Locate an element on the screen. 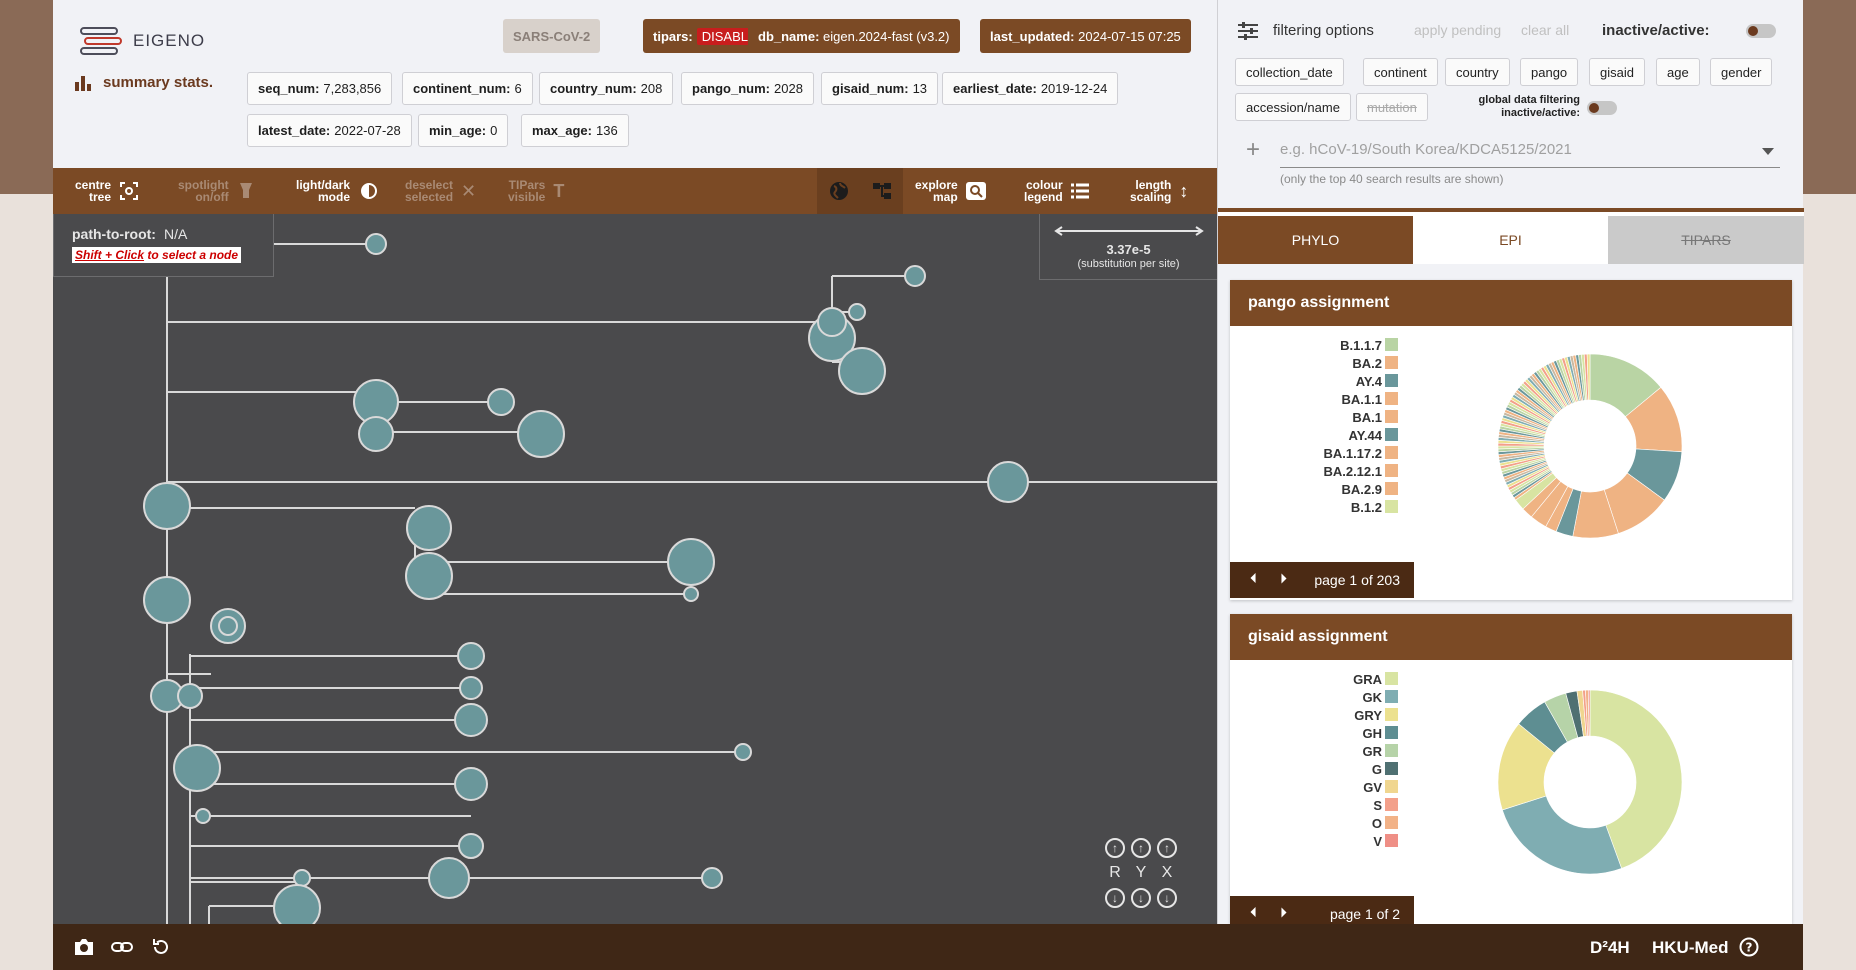 The image size is (1856, 970). selection-hint: Shift + Click to select a node is located at coordinates (157, 255).